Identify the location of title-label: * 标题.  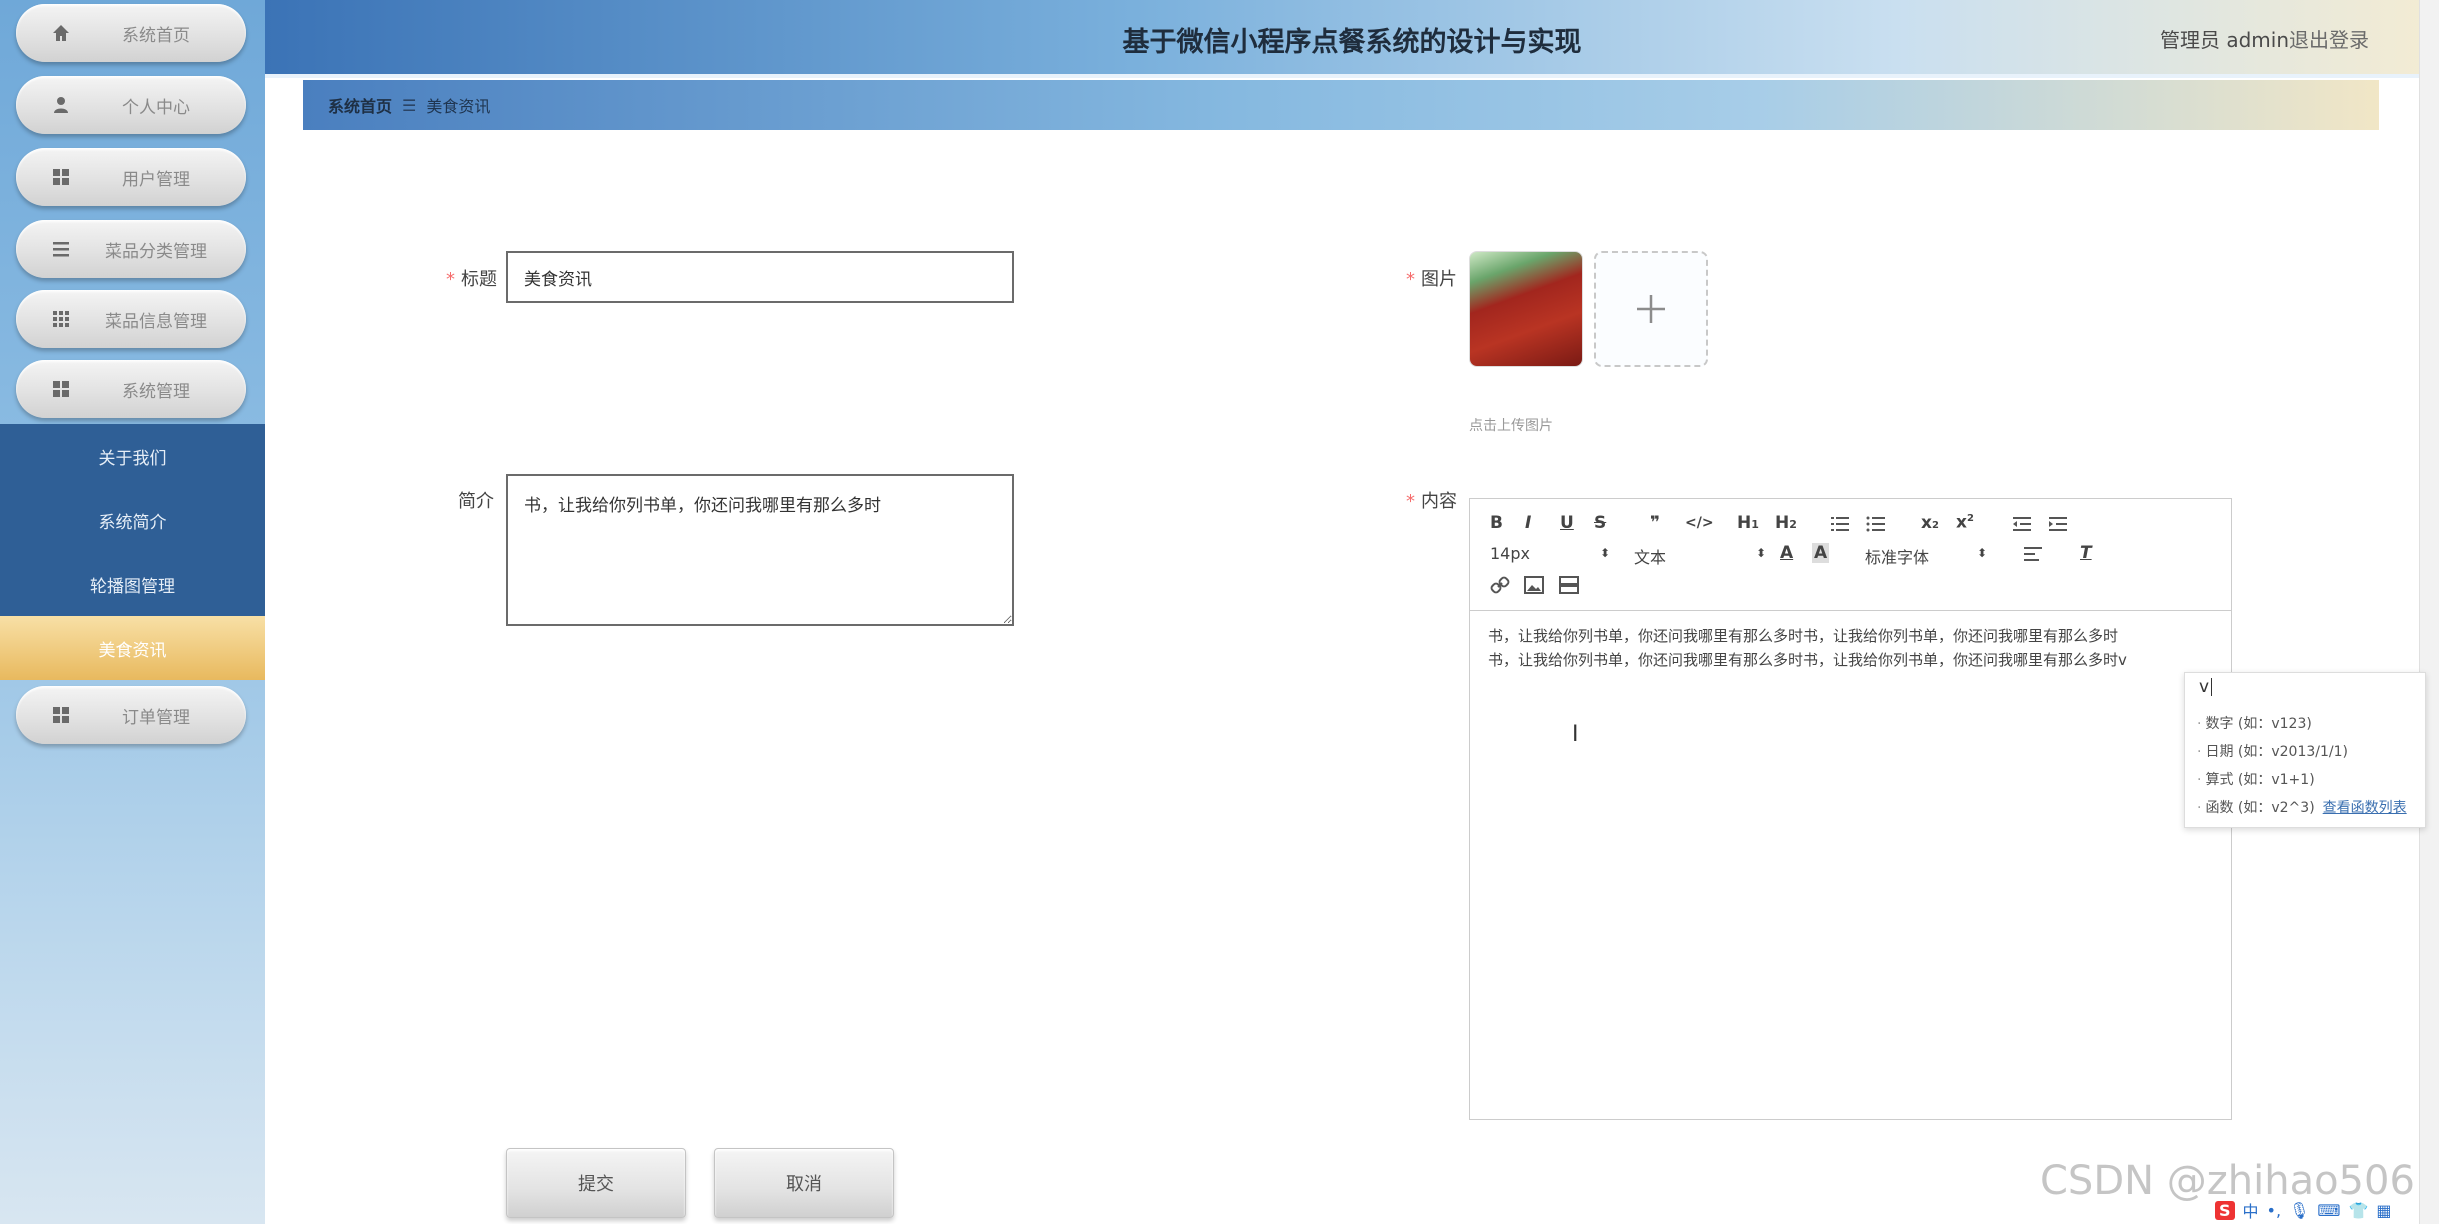
(471, 279).